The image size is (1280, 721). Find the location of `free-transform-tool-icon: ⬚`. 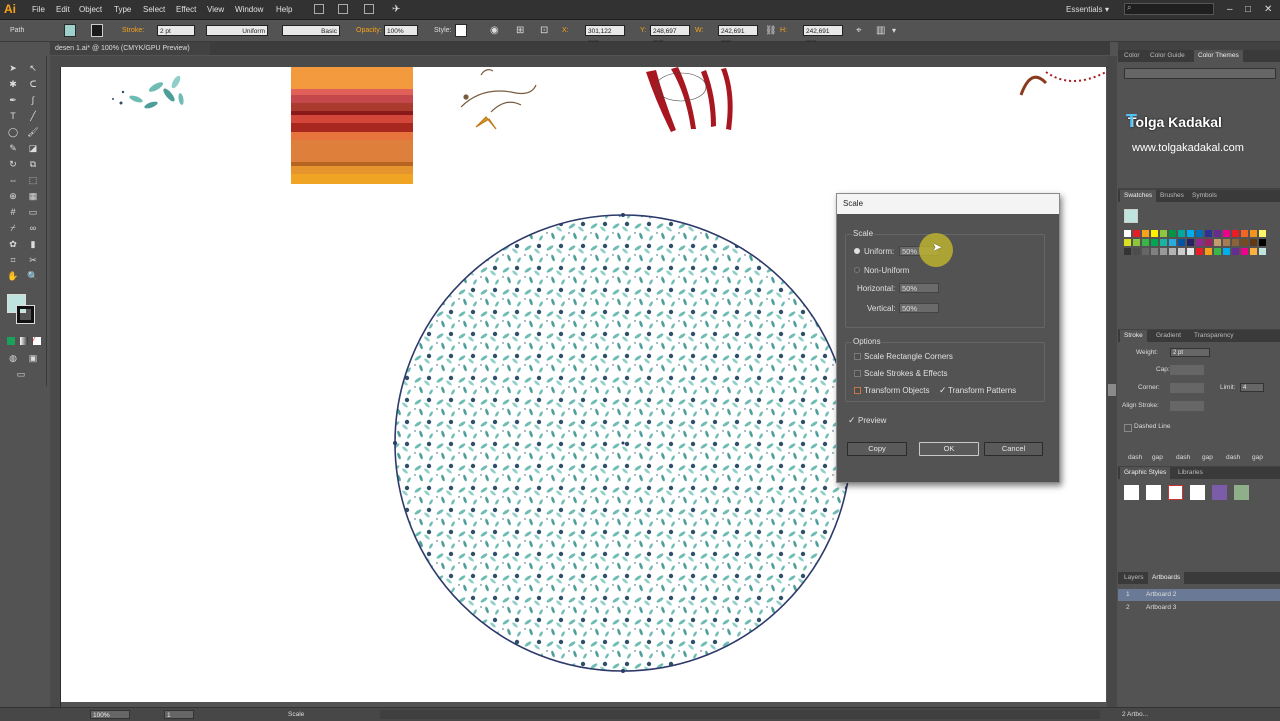

free-transform-tool-icon: ⬚ is located at coordinates (33, 180).